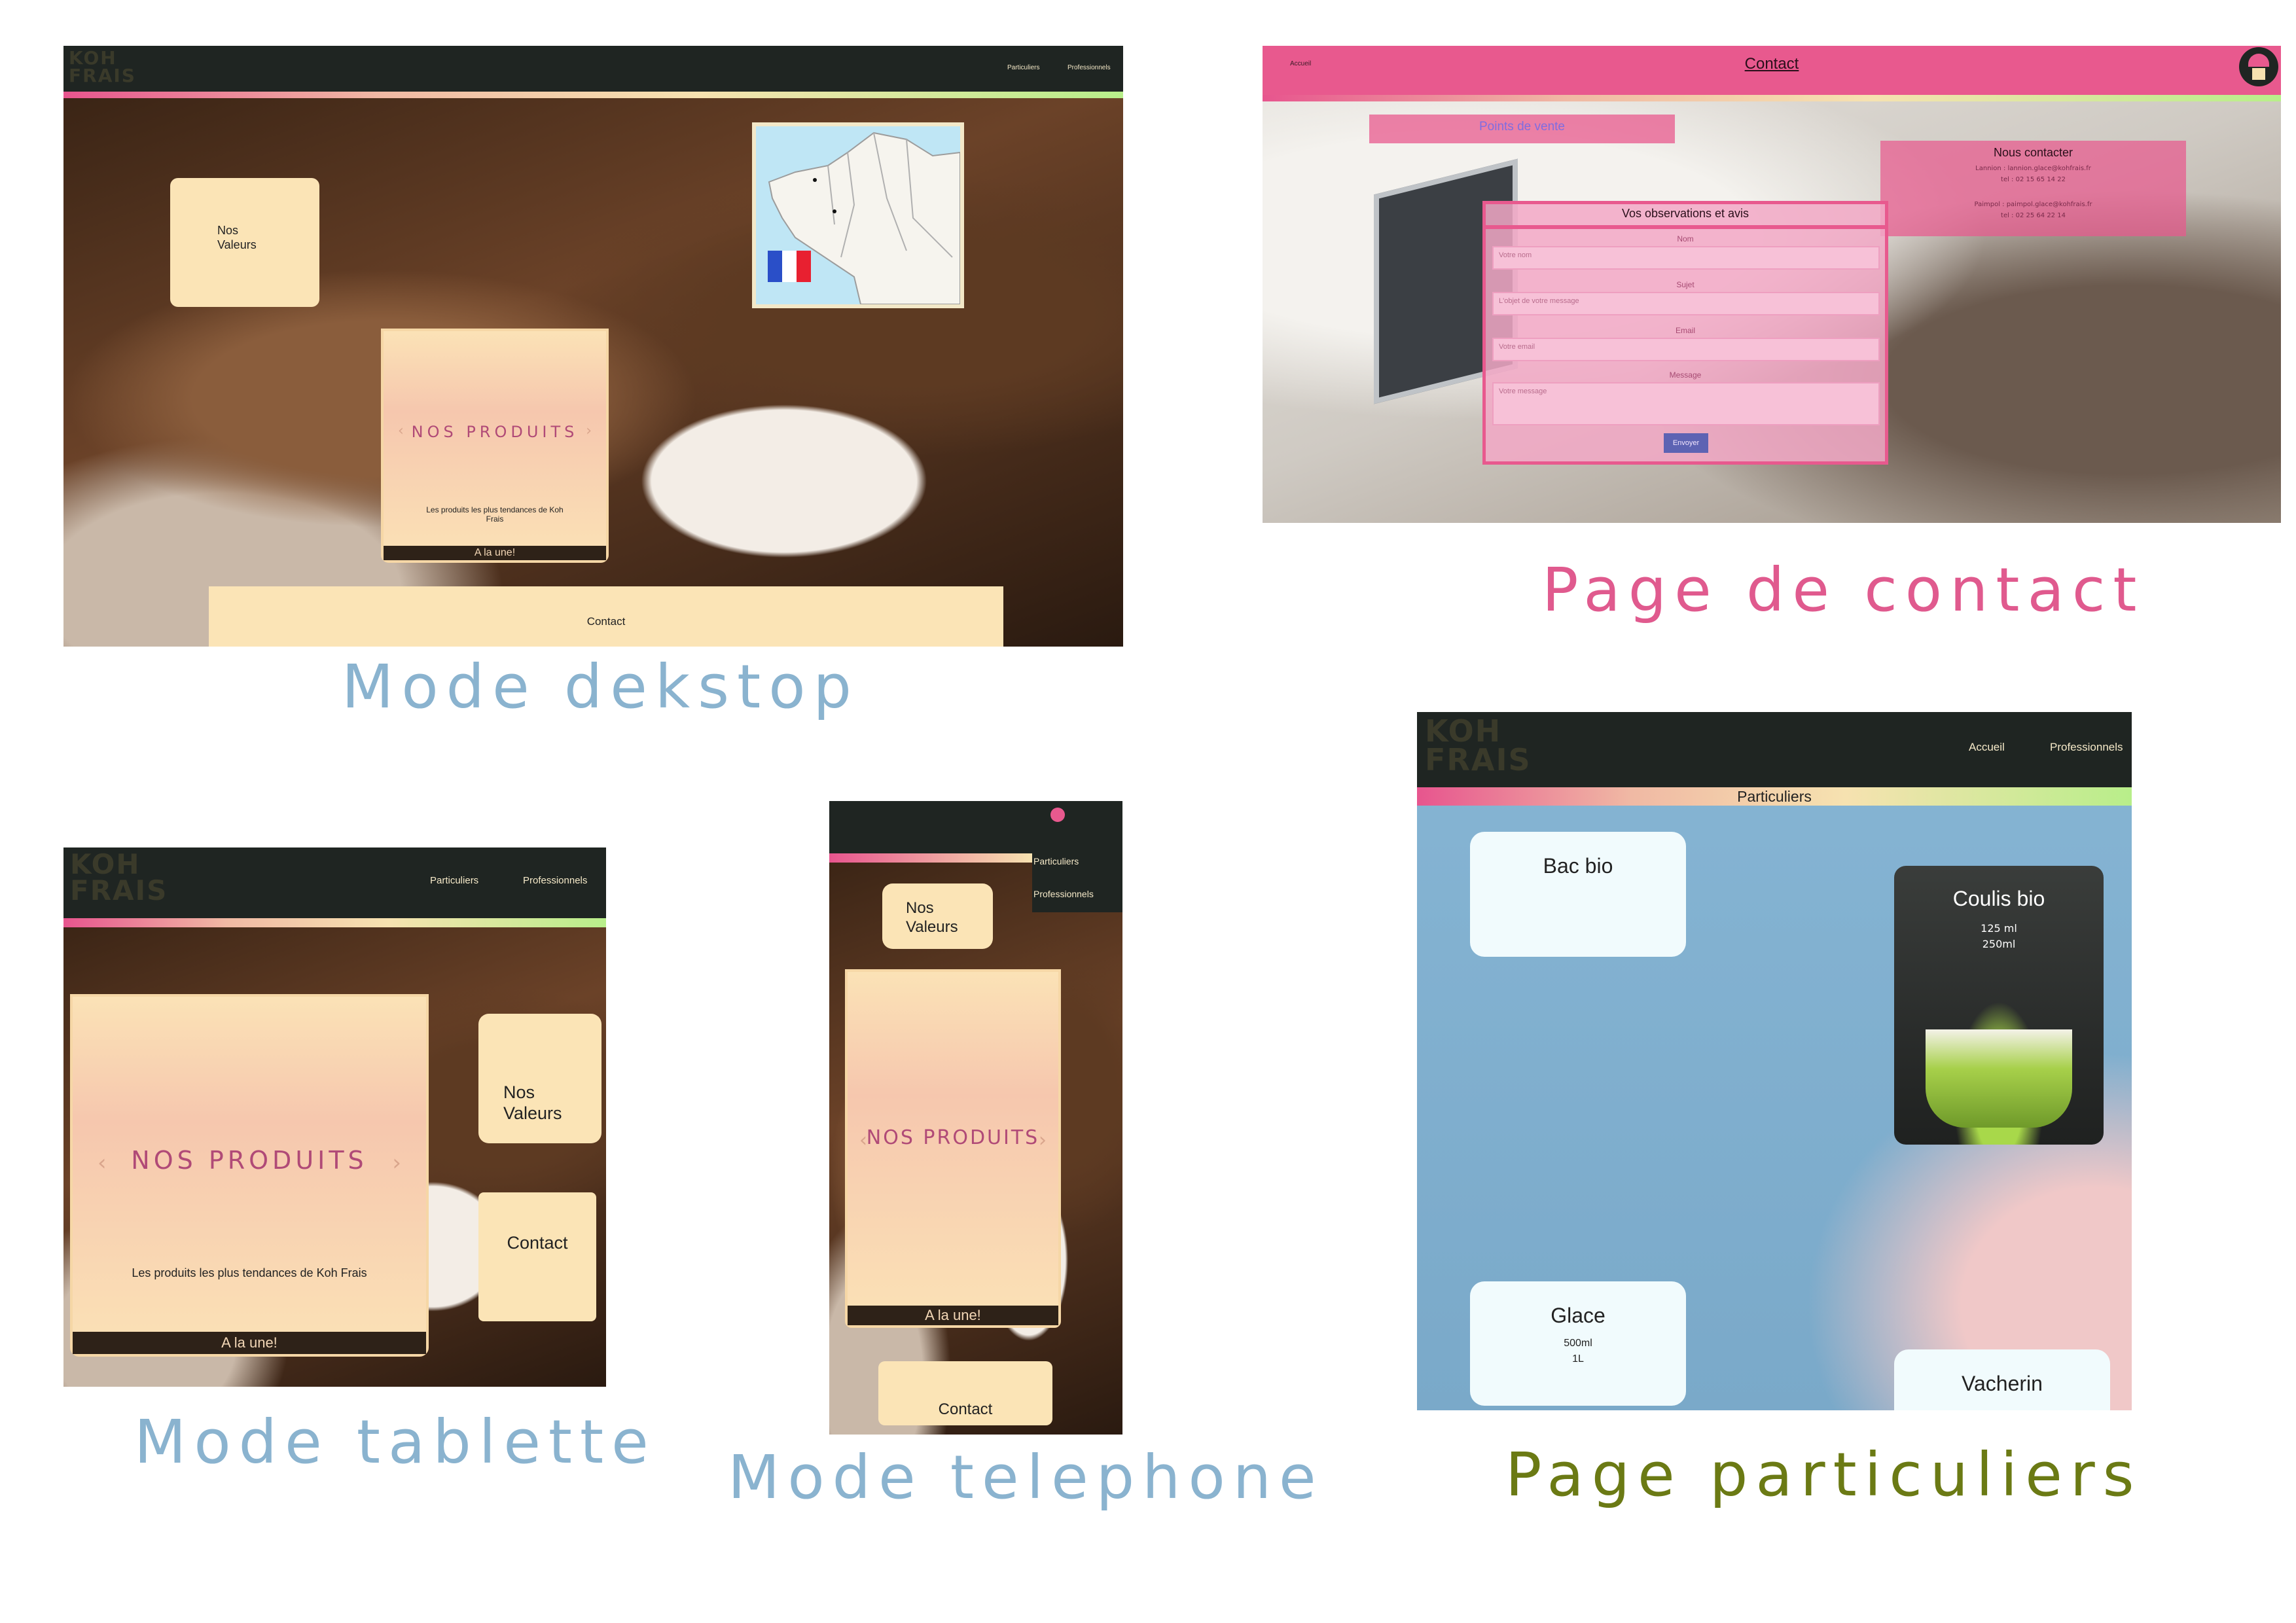  Describe the element at coordinates (1999, 1078) in the screenshot. I see `ice-cream-cup-icon` at that location.